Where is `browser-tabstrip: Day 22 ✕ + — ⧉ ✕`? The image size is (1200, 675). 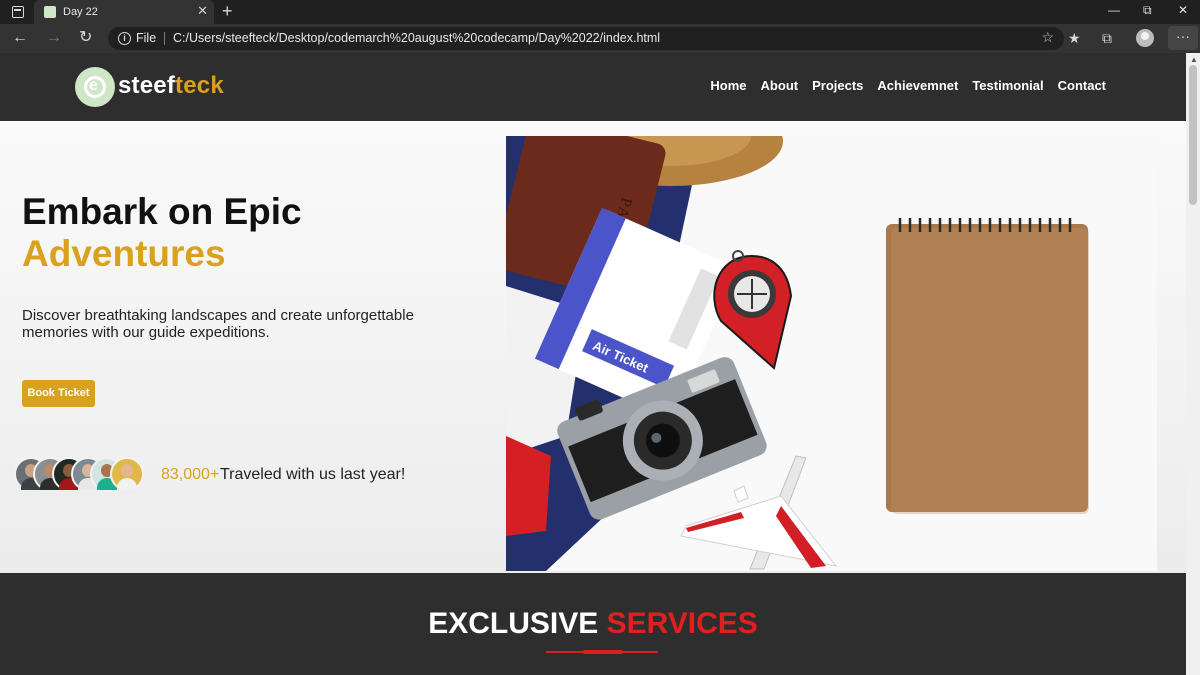
browser-tabstrip: Day 22 ✕ + — ⧉ ✕ is located at coordinates (600, 12).